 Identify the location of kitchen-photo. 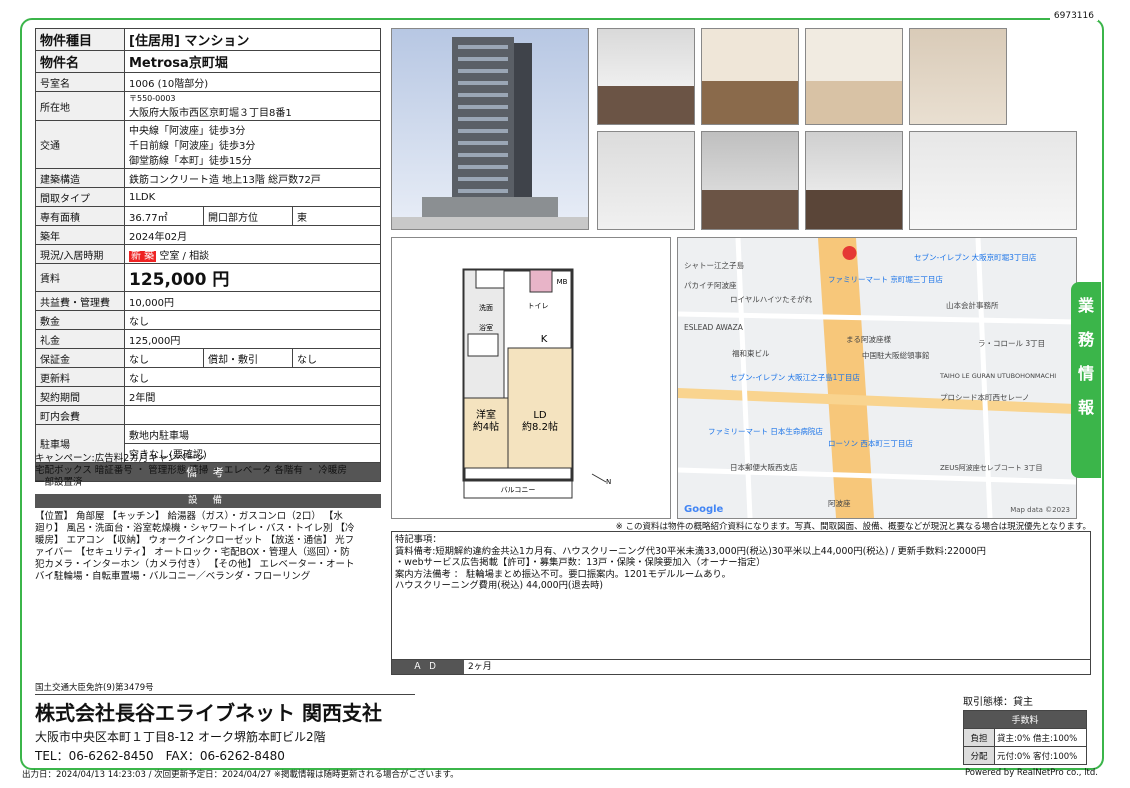
(750, 76).